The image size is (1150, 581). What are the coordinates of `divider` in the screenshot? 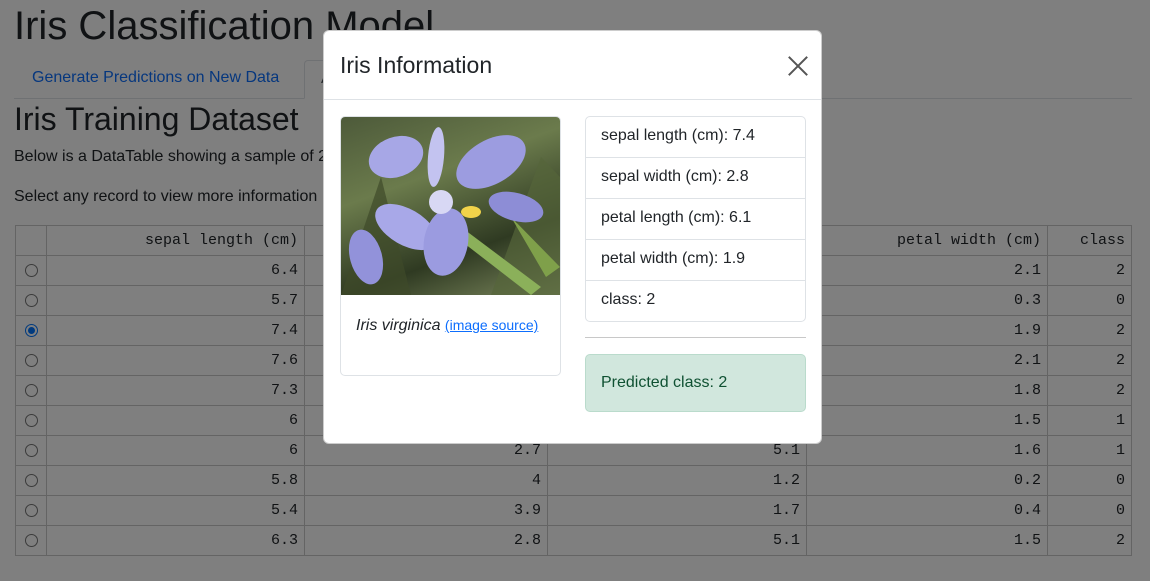 It's located at (695, 337).